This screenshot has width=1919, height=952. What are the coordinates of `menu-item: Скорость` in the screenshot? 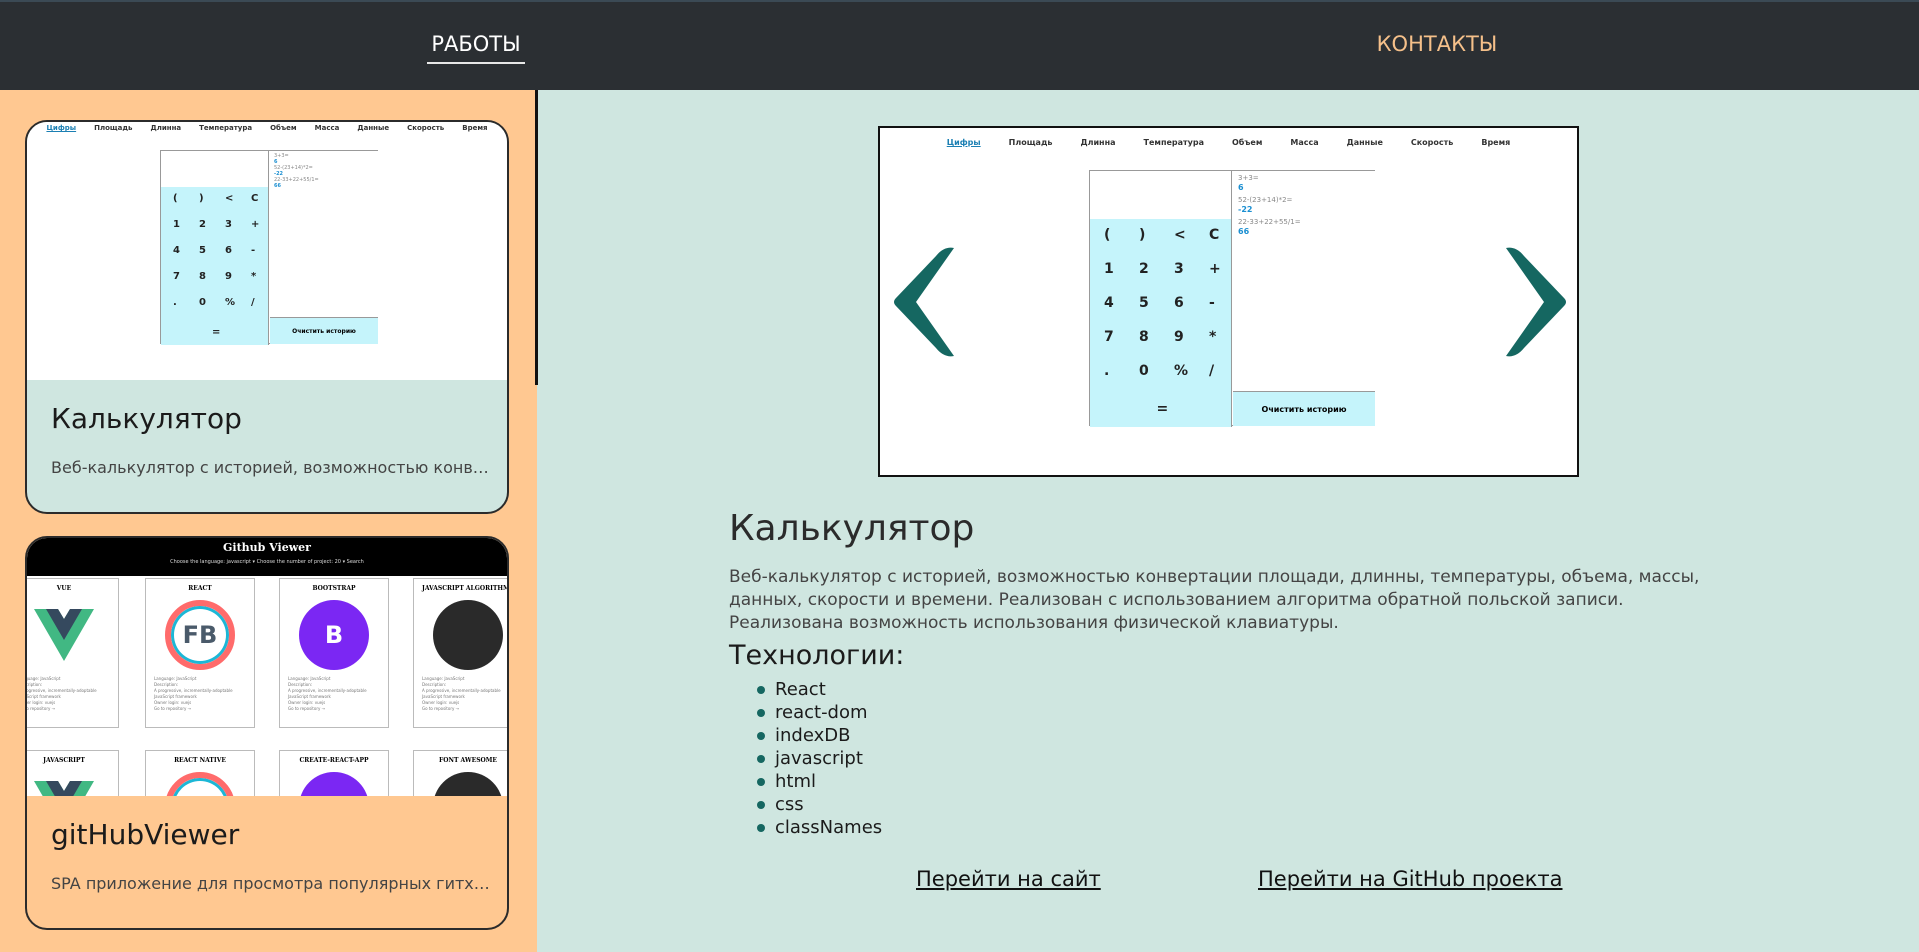 It's located at (426, 128).